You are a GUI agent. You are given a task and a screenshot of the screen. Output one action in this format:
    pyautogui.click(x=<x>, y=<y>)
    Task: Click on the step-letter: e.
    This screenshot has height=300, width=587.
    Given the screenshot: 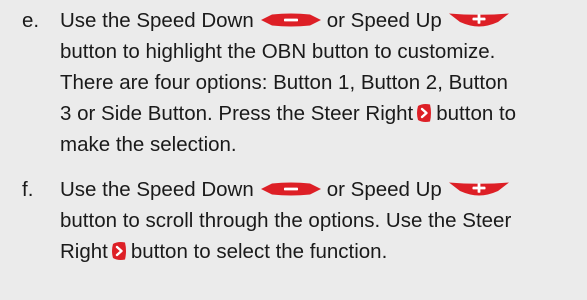 What is the action you would take?
    pyautogui.click(x=31, y=20)
    